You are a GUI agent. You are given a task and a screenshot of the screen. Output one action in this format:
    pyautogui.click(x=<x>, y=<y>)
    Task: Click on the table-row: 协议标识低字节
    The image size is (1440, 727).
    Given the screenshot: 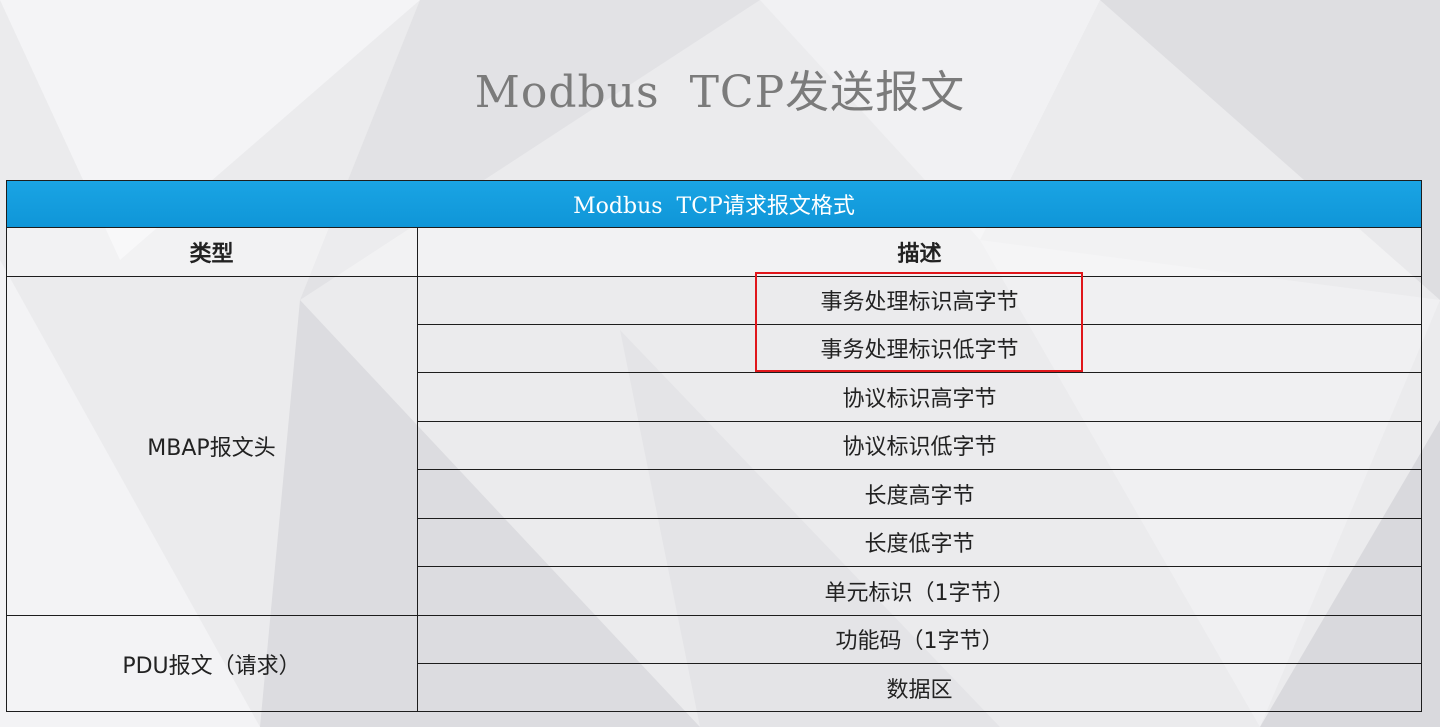 What is the action you would take?
    pyautogui.click(x=919, y=447)
    